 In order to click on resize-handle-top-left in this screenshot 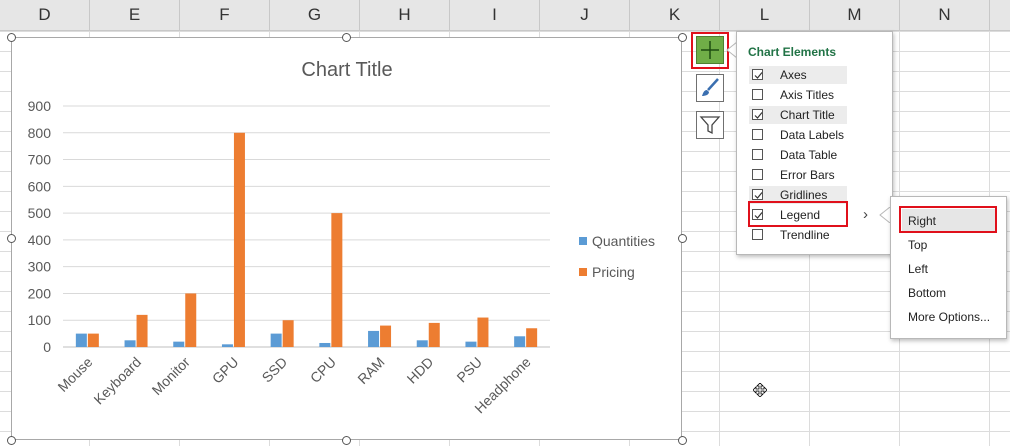, I will do `click(11, 37)`.